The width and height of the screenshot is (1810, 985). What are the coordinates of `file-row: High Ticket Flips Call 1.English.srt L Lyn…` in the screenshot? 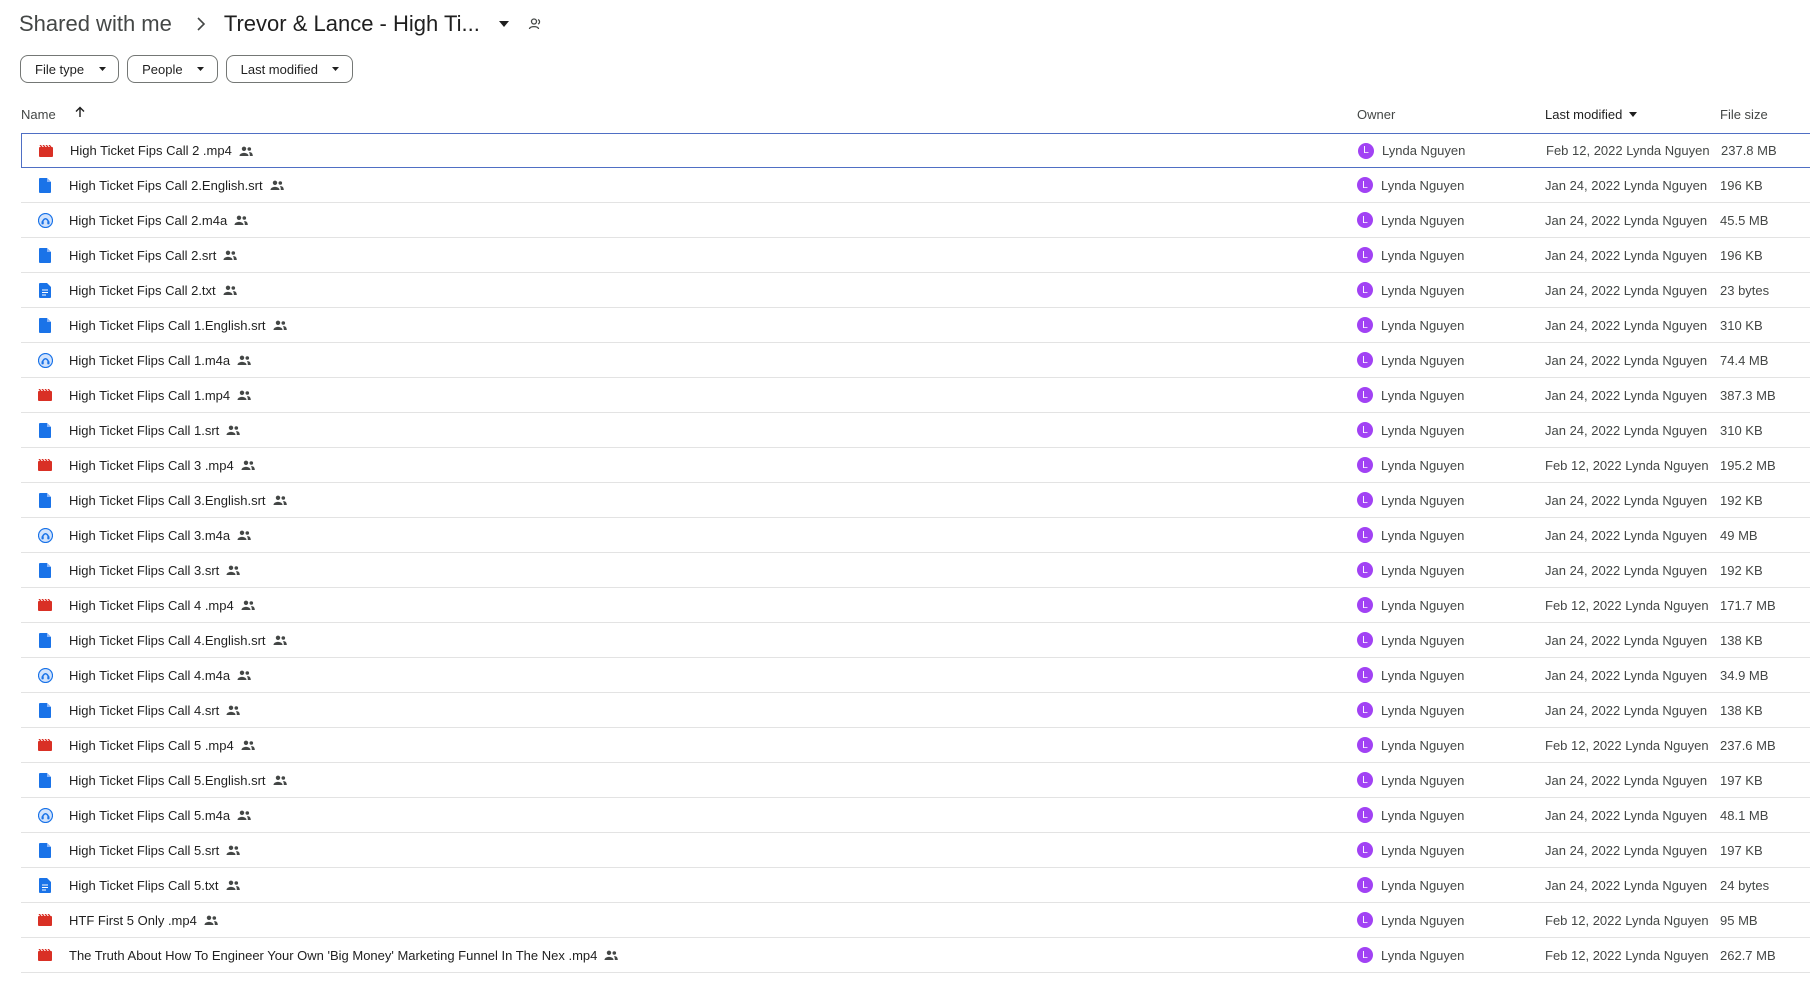 It's located at (915, 325).